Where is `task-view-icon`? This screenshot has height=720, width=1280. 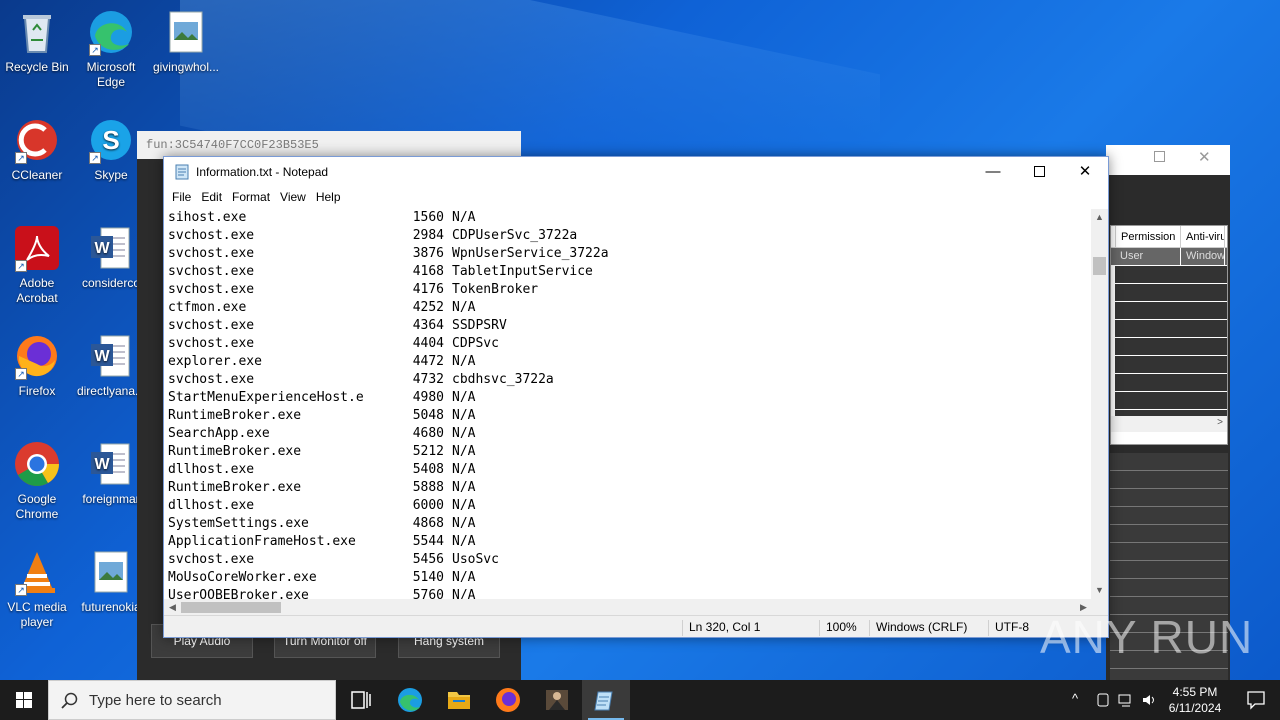
task-view-icon is located at coordinates (361, 700).